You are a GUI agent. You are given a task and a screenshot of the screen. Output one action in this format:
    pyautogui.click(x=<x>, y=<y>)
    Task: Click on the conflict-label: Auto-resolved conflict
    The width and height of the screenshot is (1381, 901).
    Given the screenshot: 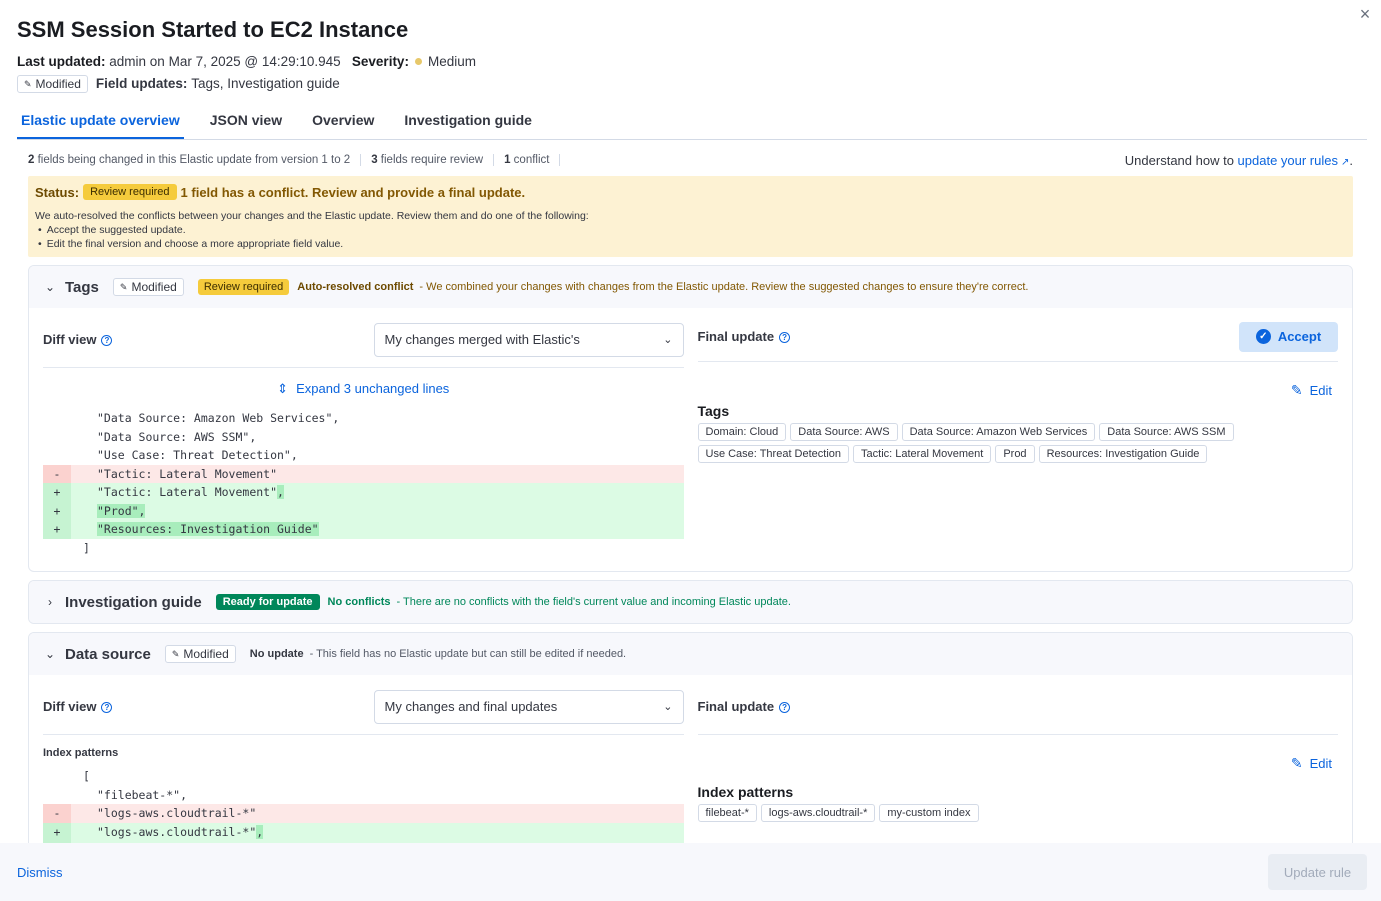 What is the action you would take?
    pyautogui.click(x=355, y=287)
    